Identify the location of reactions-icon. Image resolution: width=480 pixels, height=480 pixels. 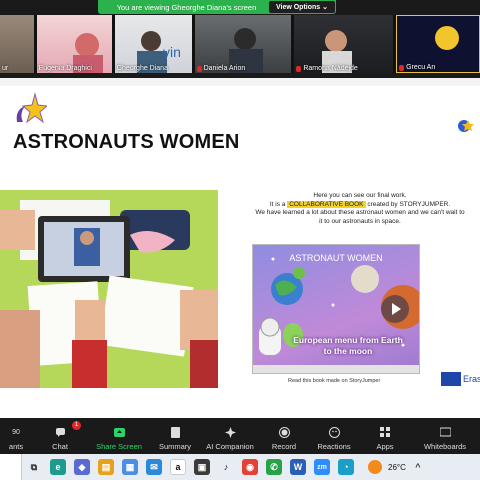
(334, 432).